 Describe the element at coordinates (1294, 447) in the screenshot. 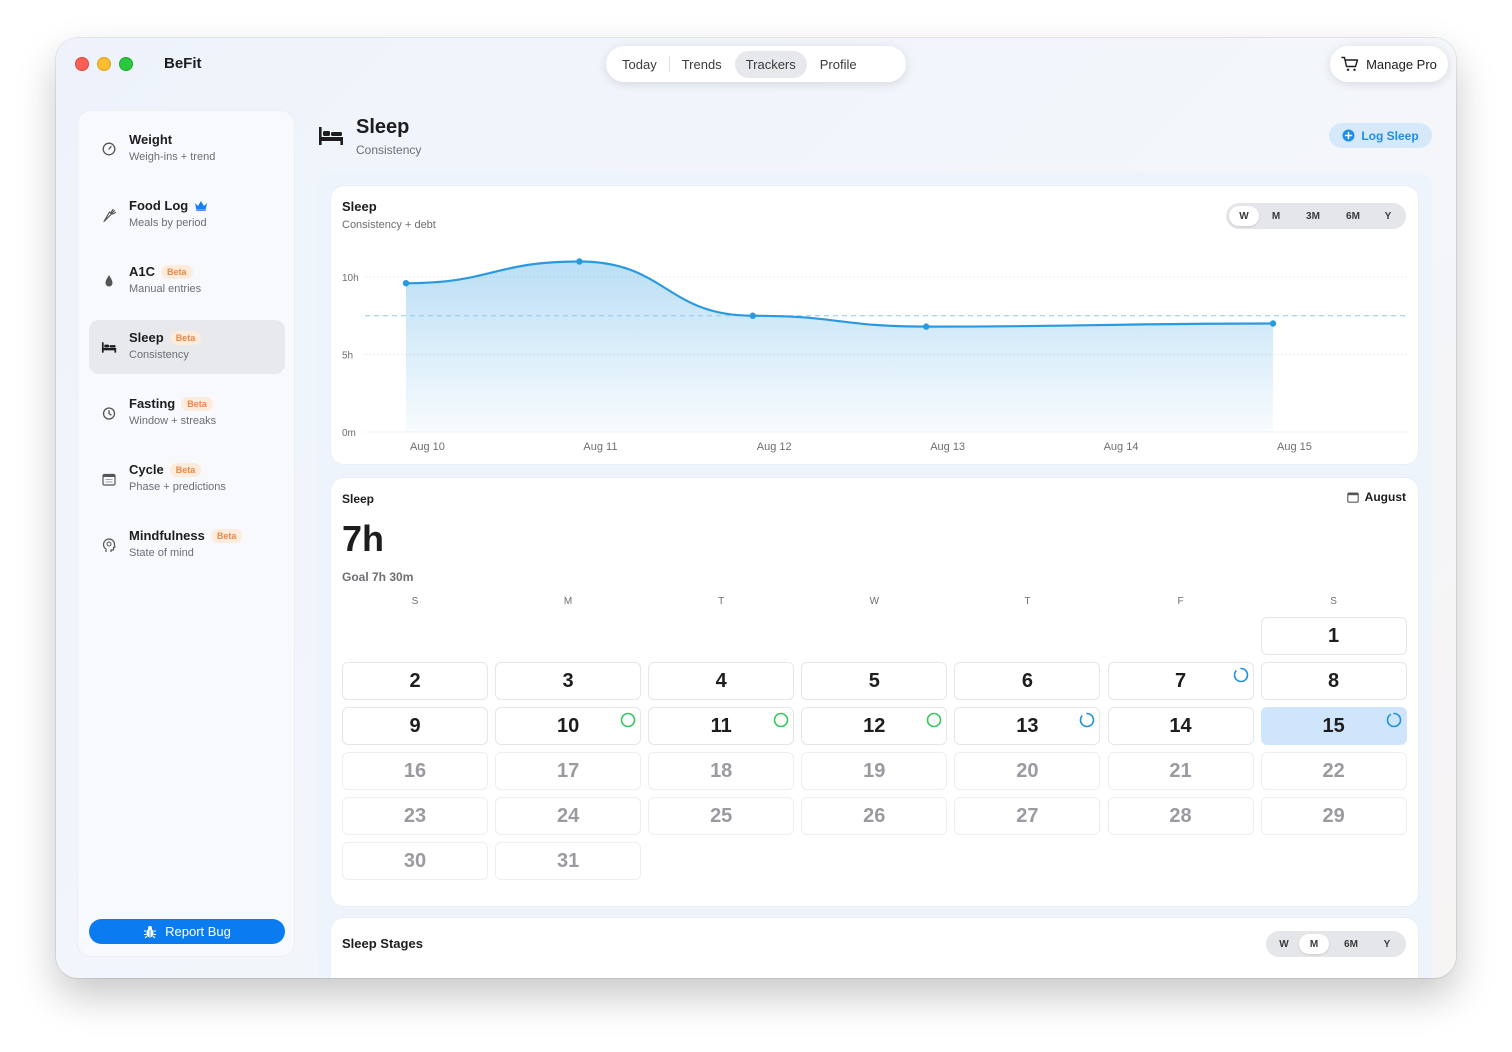

I see `x-tick-label: Aug 15` at that location.